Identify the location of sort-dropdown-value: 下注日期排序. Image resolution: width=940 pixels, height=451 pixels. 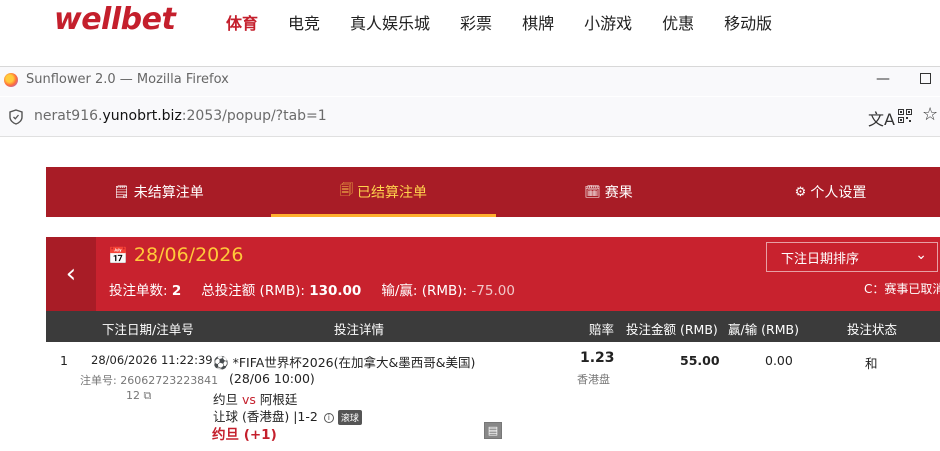
(820, 259).